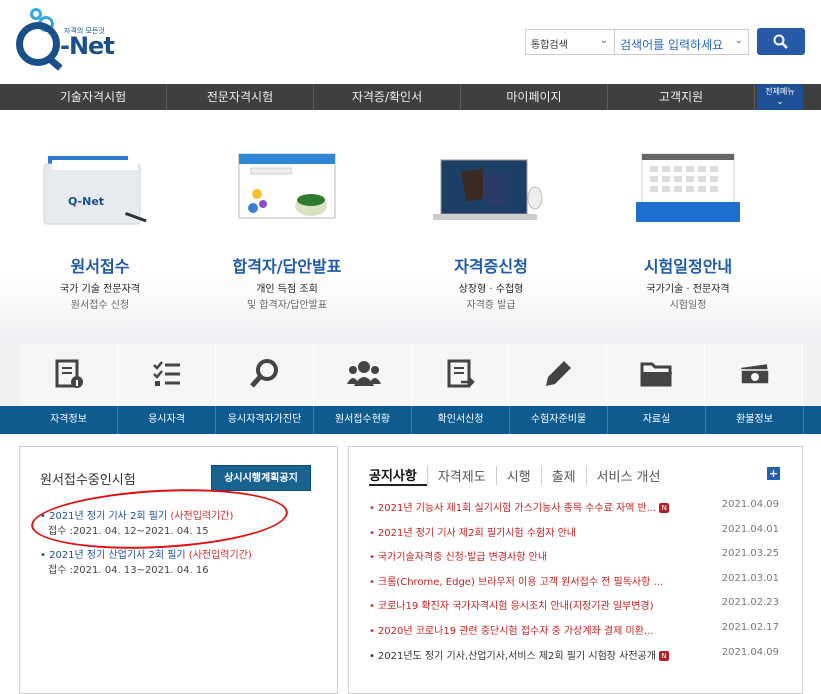 The height and width of the screenshot is (694, 821). Describe the element at coordinates (264, 375) in the screenshot. I see `quick-icon-selfcheck` at that location.